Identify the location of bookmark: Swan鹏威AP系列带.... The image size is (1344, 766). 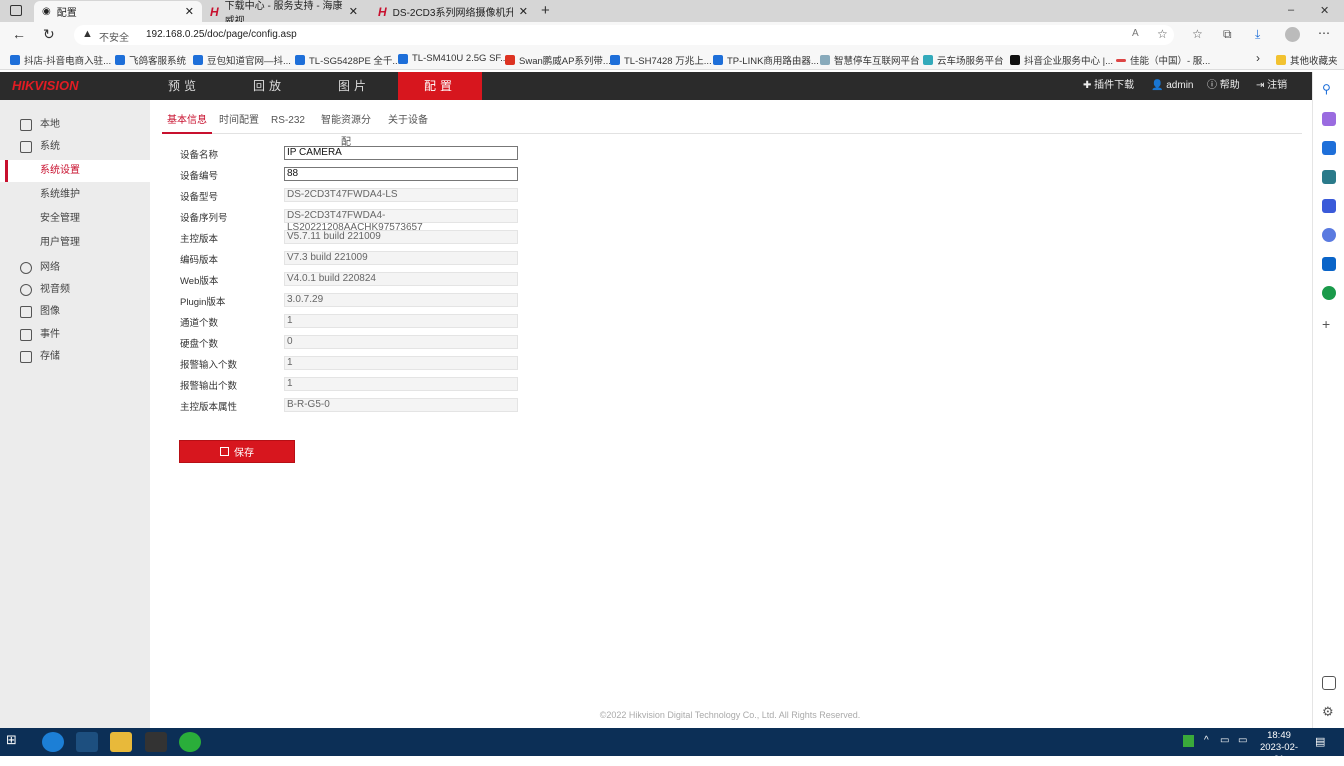
(558, 60).